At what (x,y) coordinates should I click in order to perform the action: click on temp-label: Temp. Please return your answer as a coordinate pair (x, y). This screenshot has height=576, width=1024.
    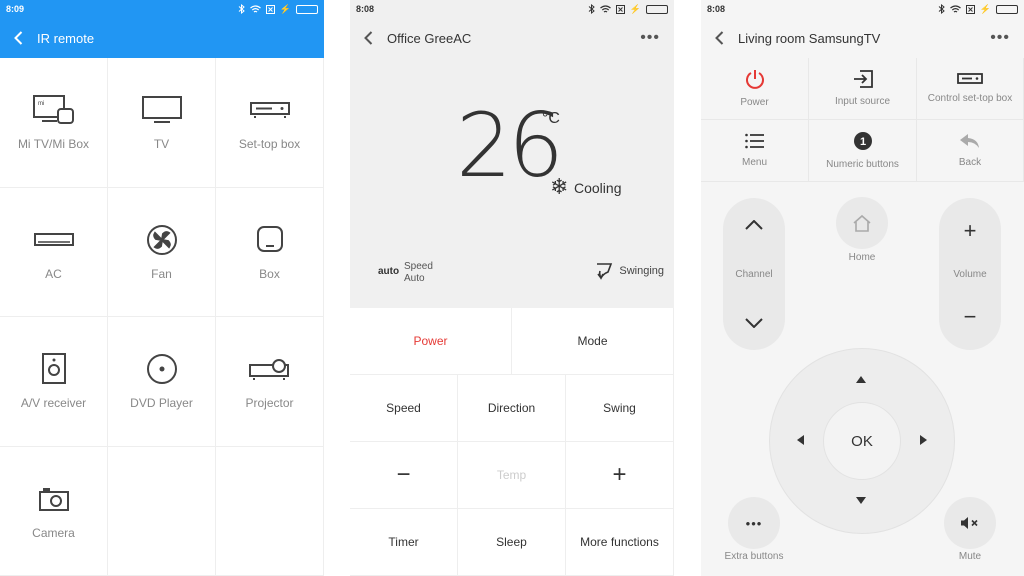
    Looking at the image, I should click on (512, 475).